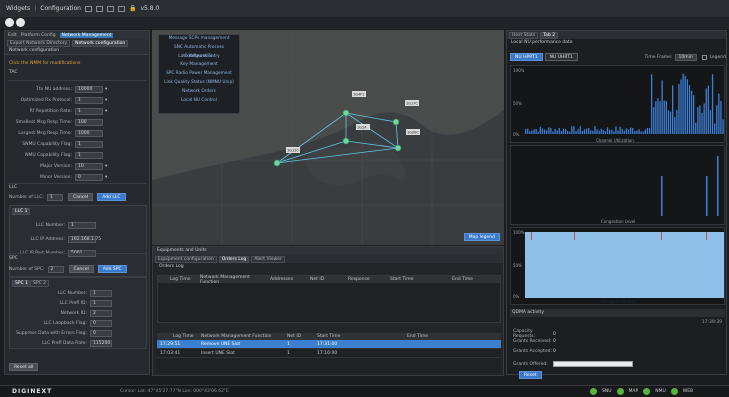 The width and height of the screenshot is (729, 397). What do you see at coordinates (12, 35) in the screenshot?
I see `menu-edit: Edit` at bounding box center [12, 35].